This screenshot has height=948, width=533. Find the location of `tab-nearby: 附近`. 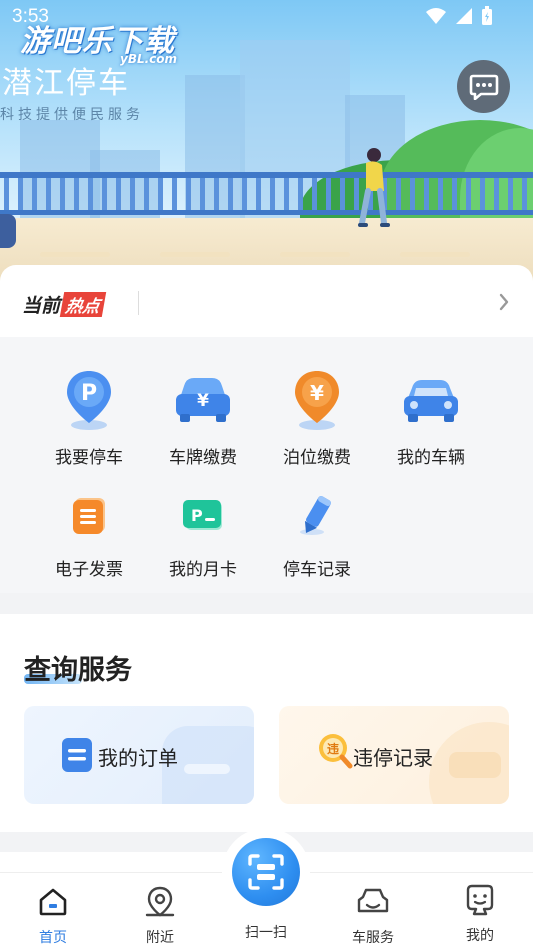

tab-nearby: 附近 is located at coordinates (160, 916).